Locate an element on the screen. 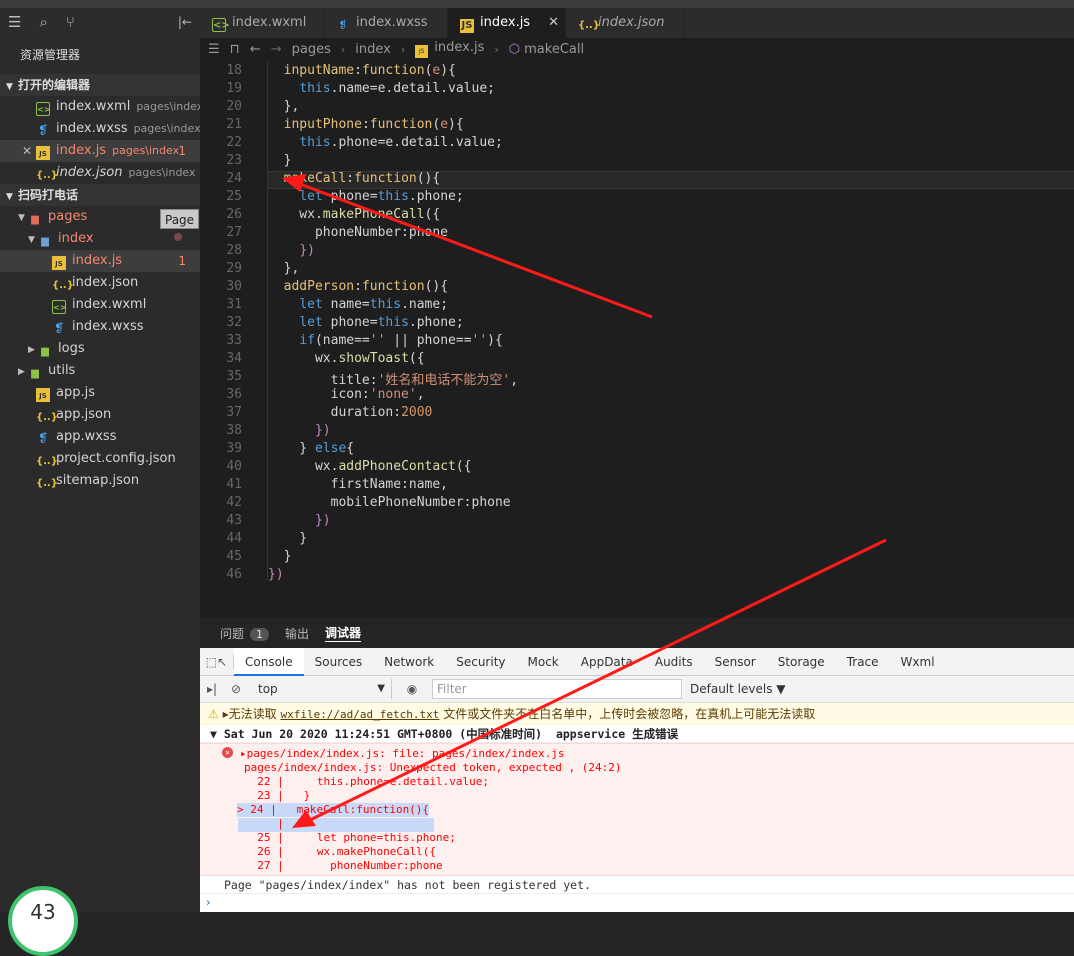 Image resolution: width=1074 pixels, height=956 pixels. tree-folder-logs: ▶ ▆ logs is located at coordinates (100, 349).